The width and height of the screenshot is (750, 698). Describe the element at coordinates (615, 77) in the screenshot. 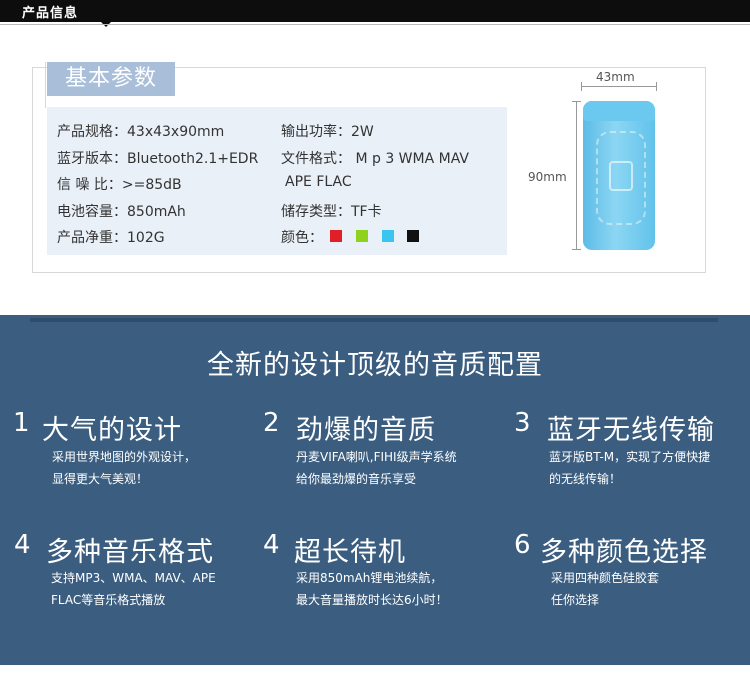

I see `width-dimension-label: 43mm` at that location.